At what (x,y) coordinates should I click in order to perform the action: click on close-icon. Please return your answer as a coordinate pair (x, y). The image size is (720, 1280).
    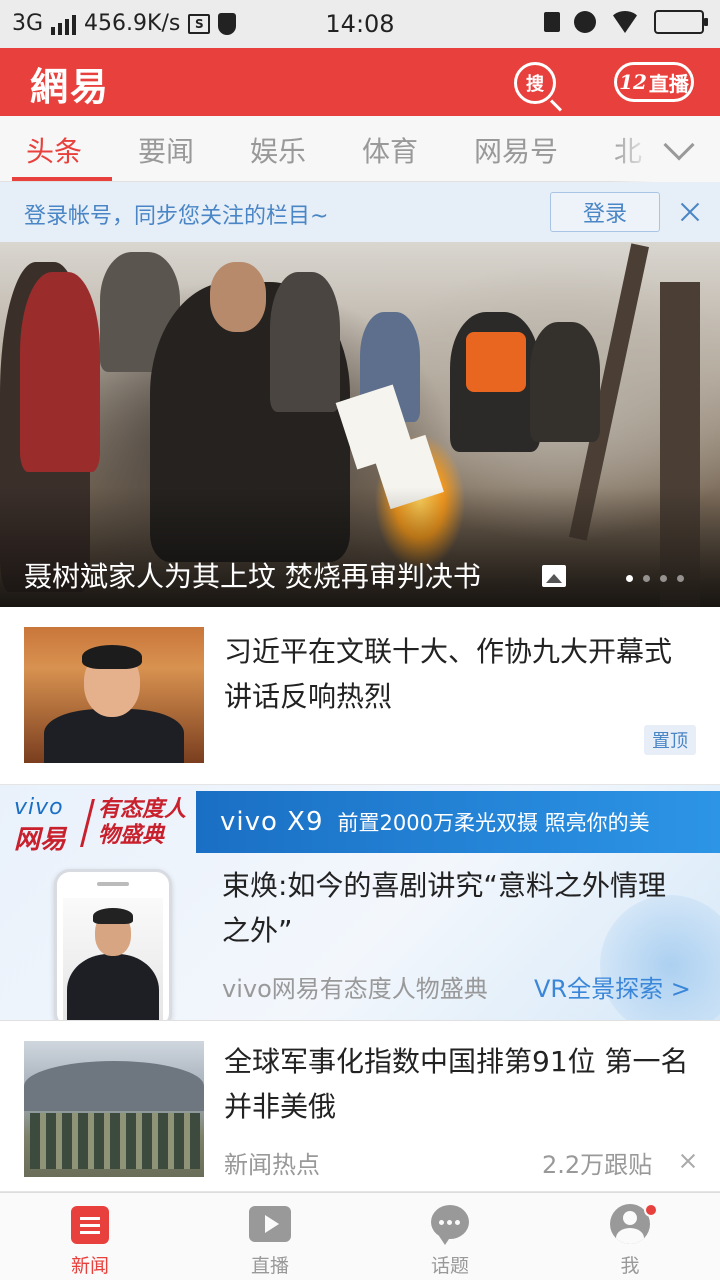
    Looking at the image, I should click on (690, 211).